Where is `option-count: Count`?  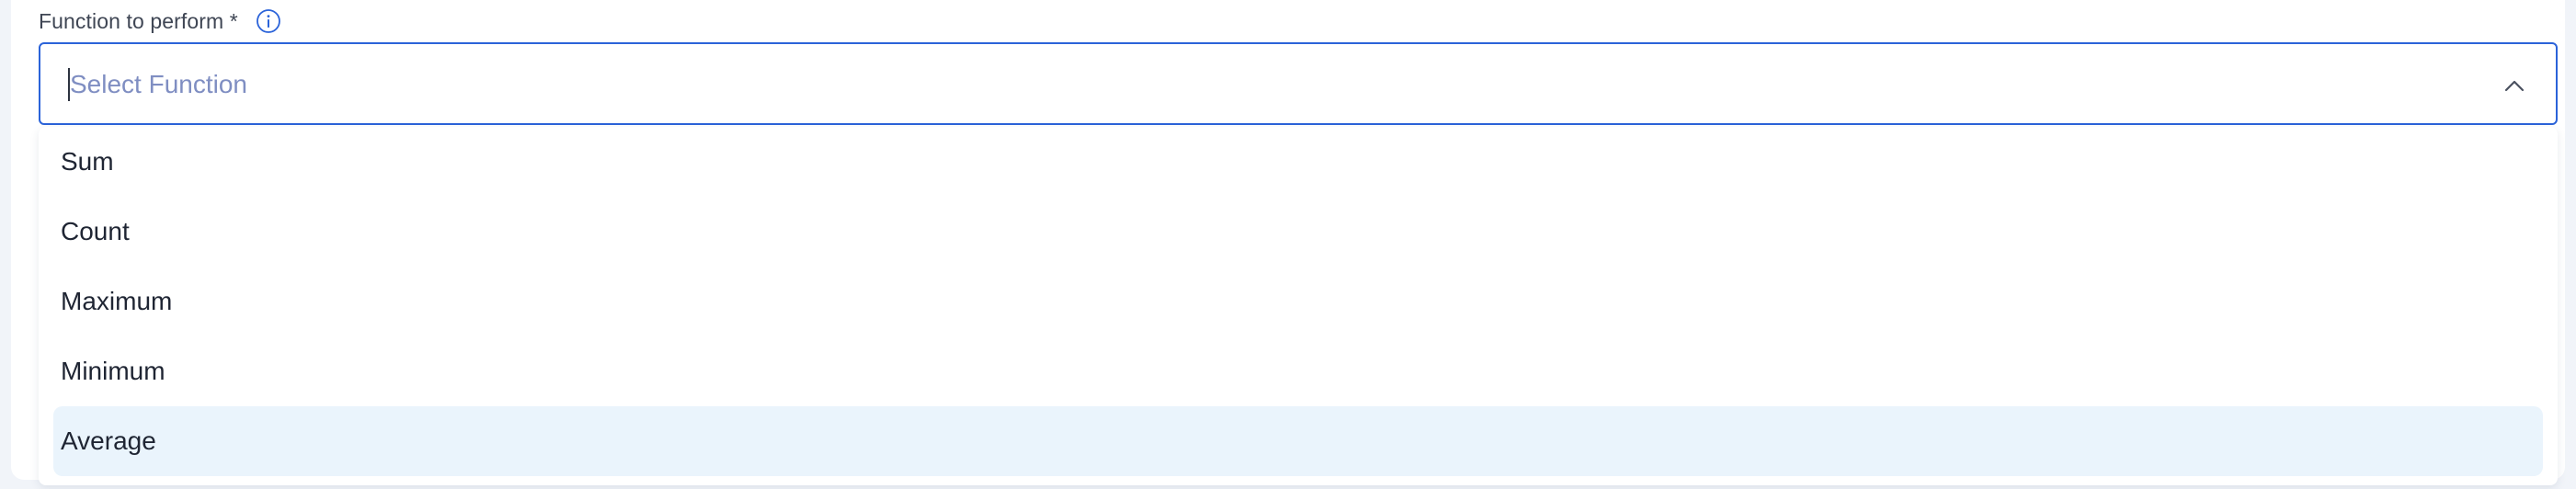
option-count: Count is located at coordinates (1298, 232).